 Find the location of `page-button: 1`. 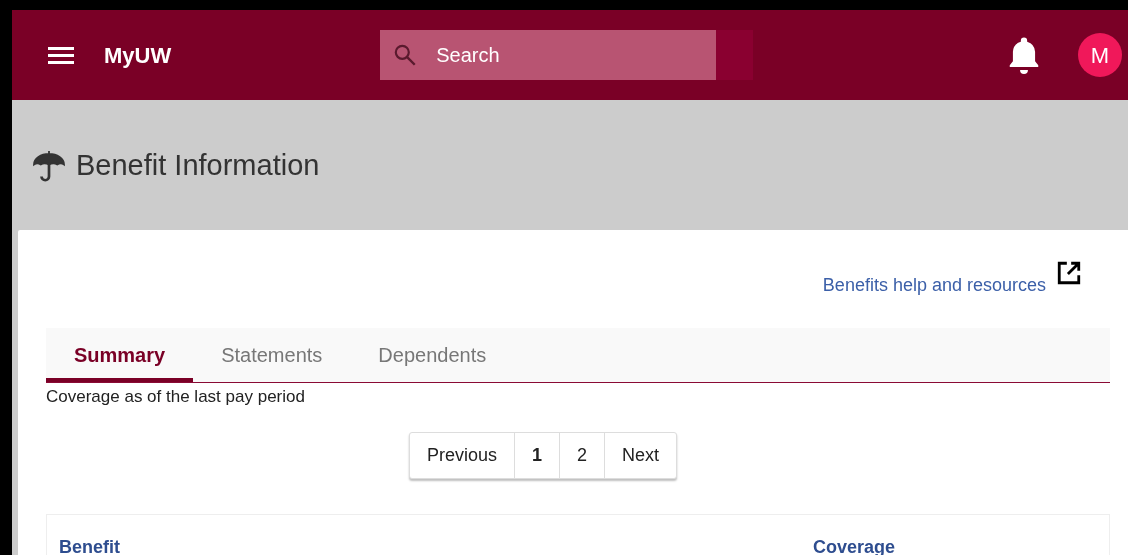

page-button: 1 is located at coordinates (536, 455).